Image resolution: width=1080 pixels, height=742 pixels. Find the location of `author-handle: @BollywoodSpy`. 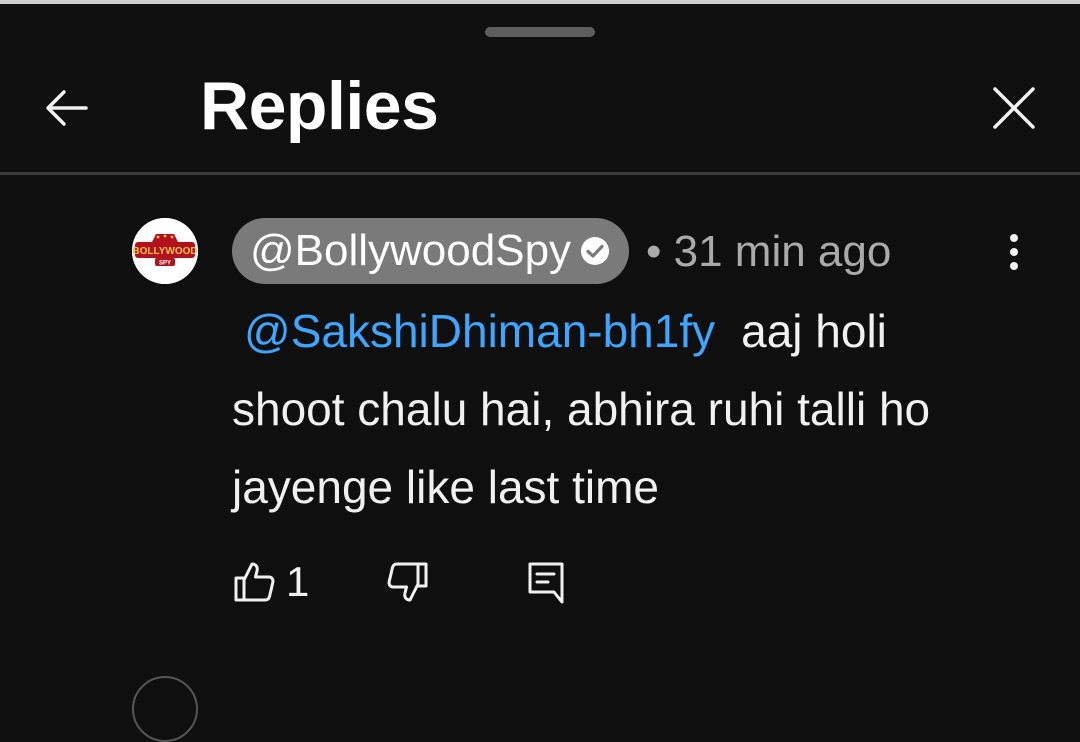

author-handle: @BollywoodSpy is located at coordinates (411, 250).